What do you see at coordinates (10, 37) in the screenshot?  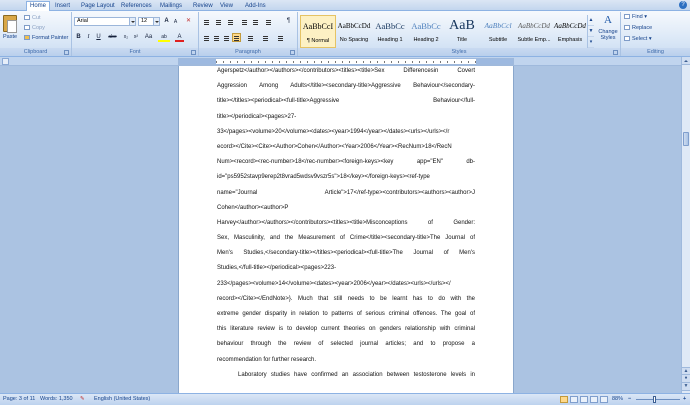 I see `paste-label: Paste` at bounding box center [10, 37].